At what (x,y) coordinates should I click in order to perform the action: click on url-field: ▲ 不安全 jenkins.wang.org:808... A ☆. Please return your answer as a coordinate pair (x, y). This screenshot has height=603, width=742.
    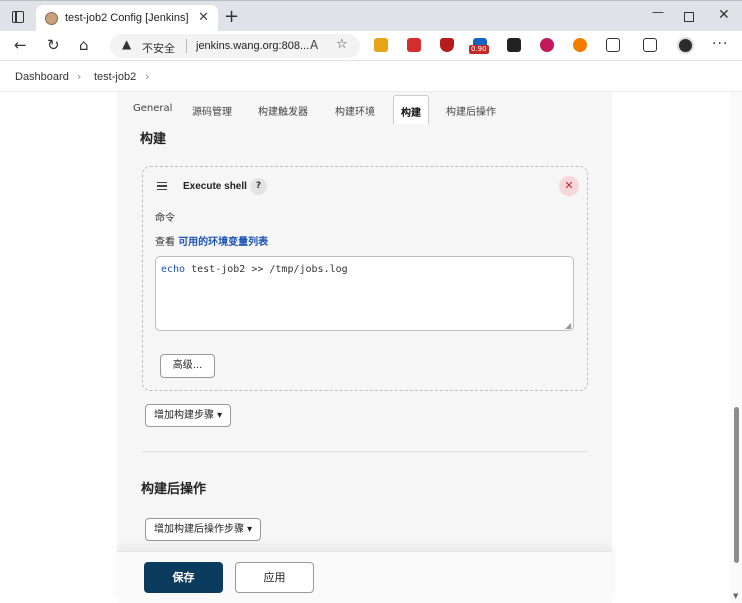
    Looking at the image, I should click on (235, 46).